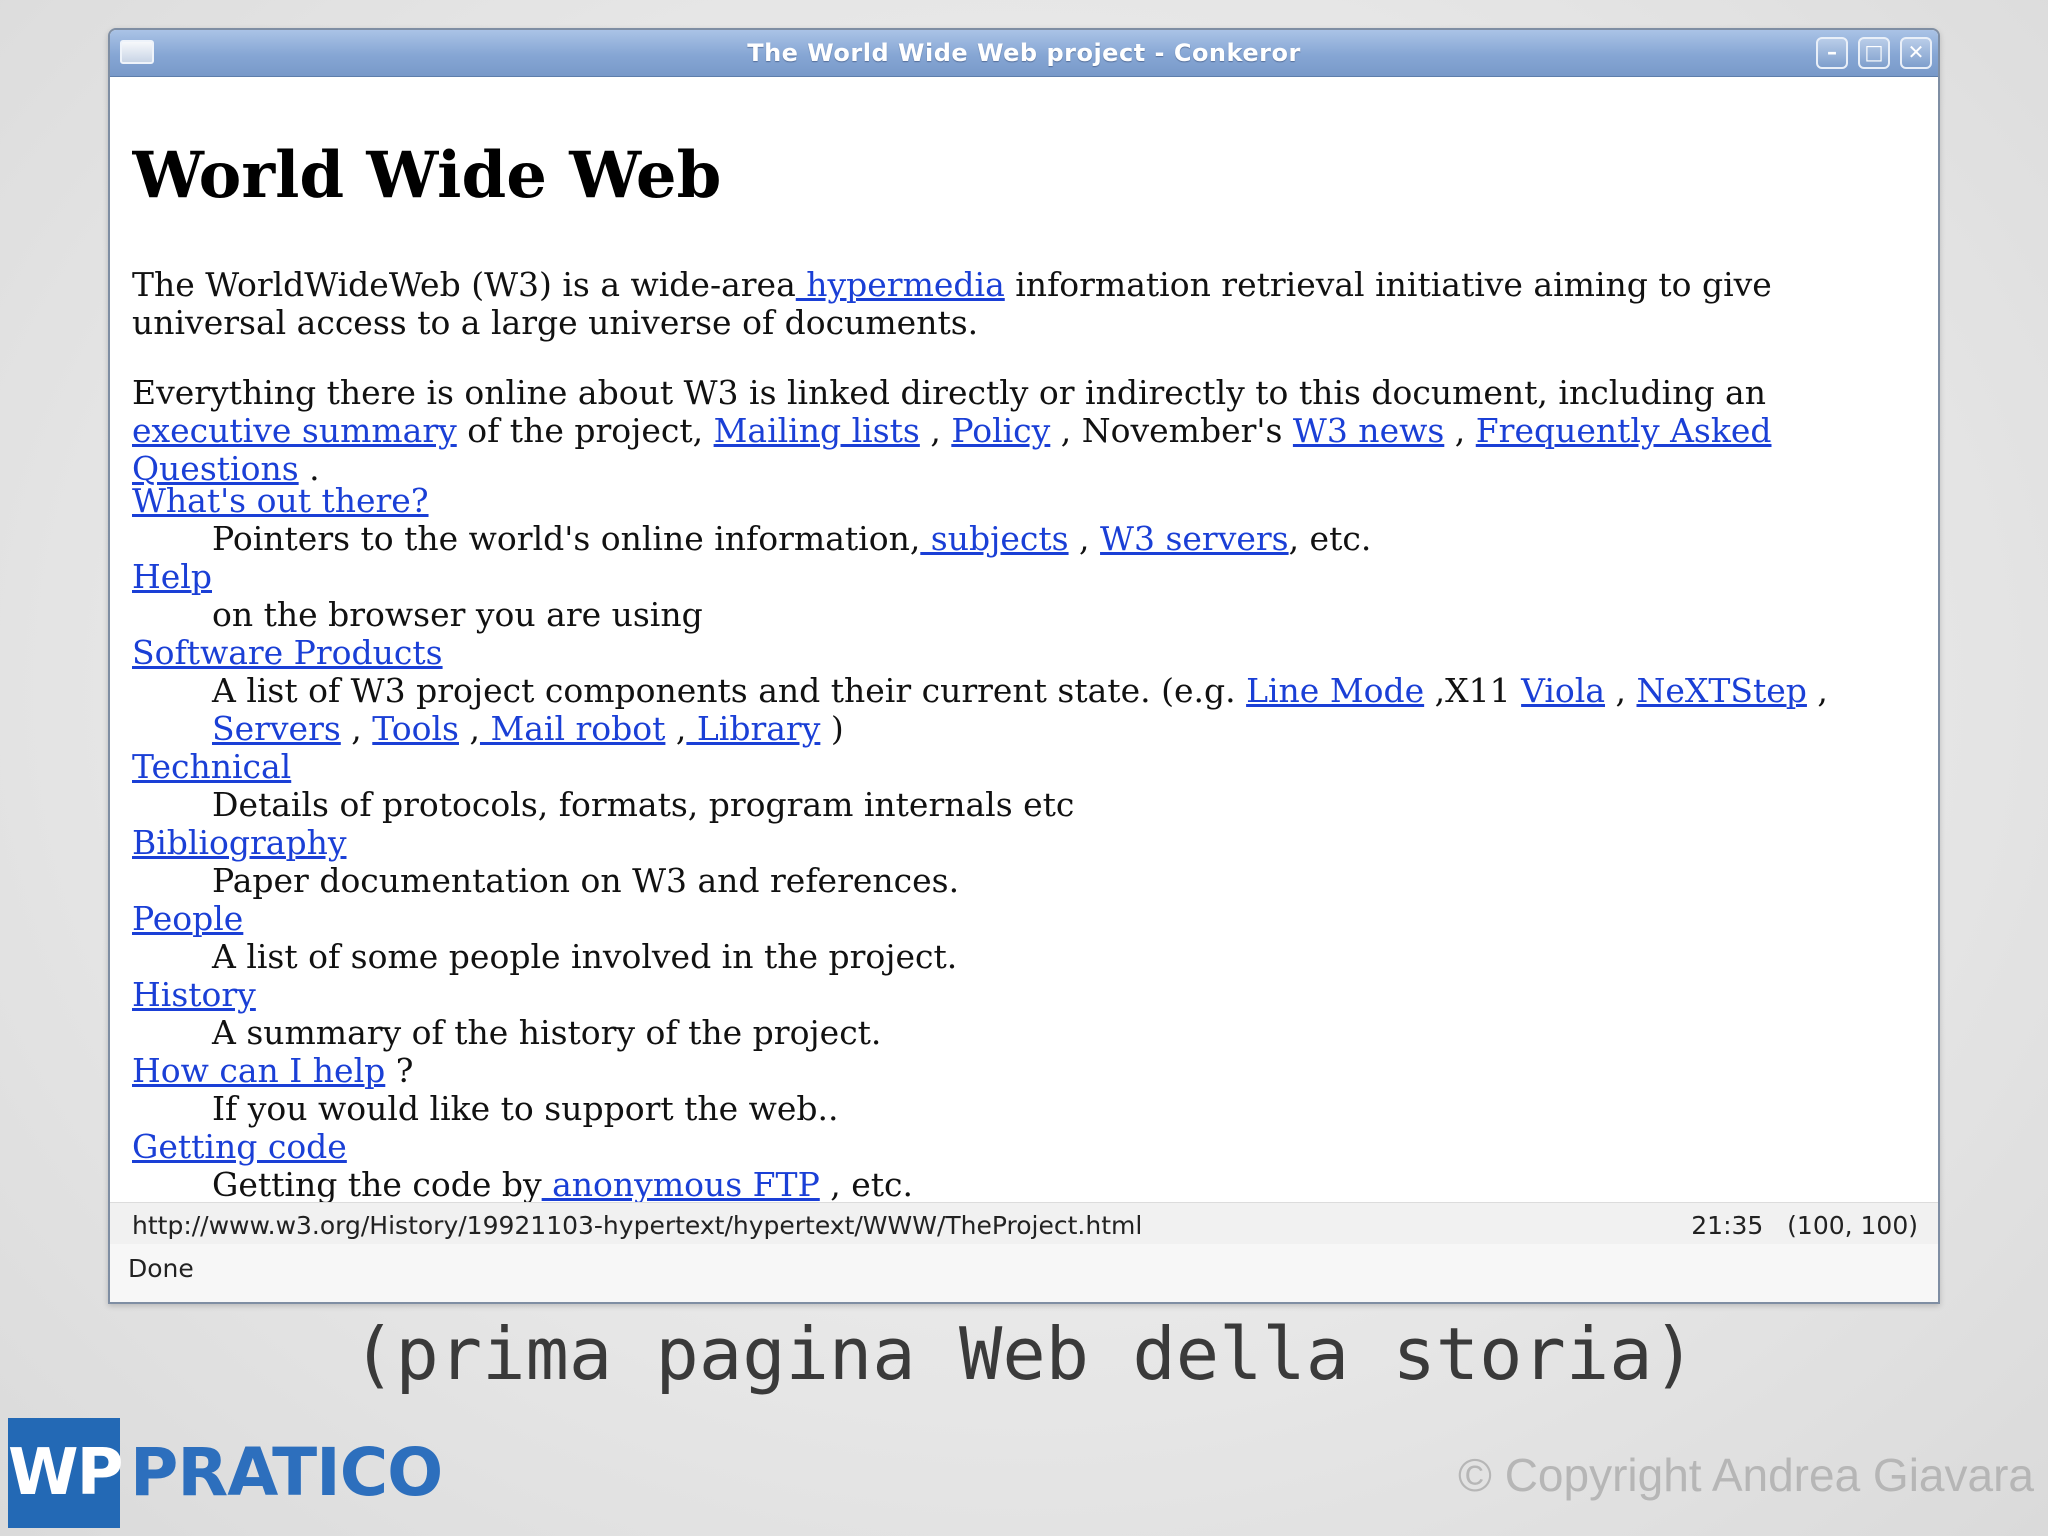 The height and width of the screenshot is (1536, 2048). Describe the element at coordinates (817, 430) in the screenshot. I see `link-mailing-lists: Mailing lists` at that location.